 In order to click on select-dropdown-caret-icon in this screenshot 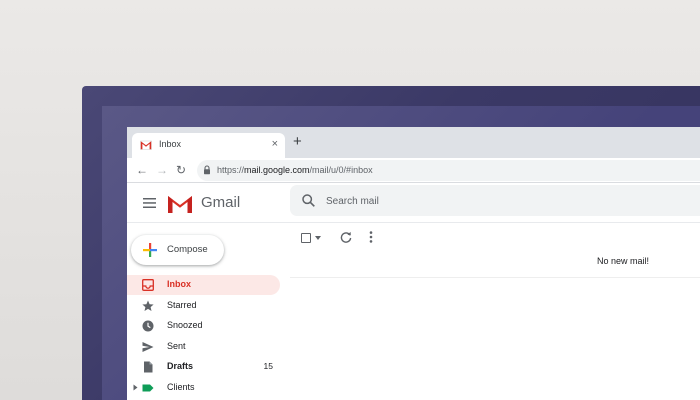, I will do `click(318, 238)`.